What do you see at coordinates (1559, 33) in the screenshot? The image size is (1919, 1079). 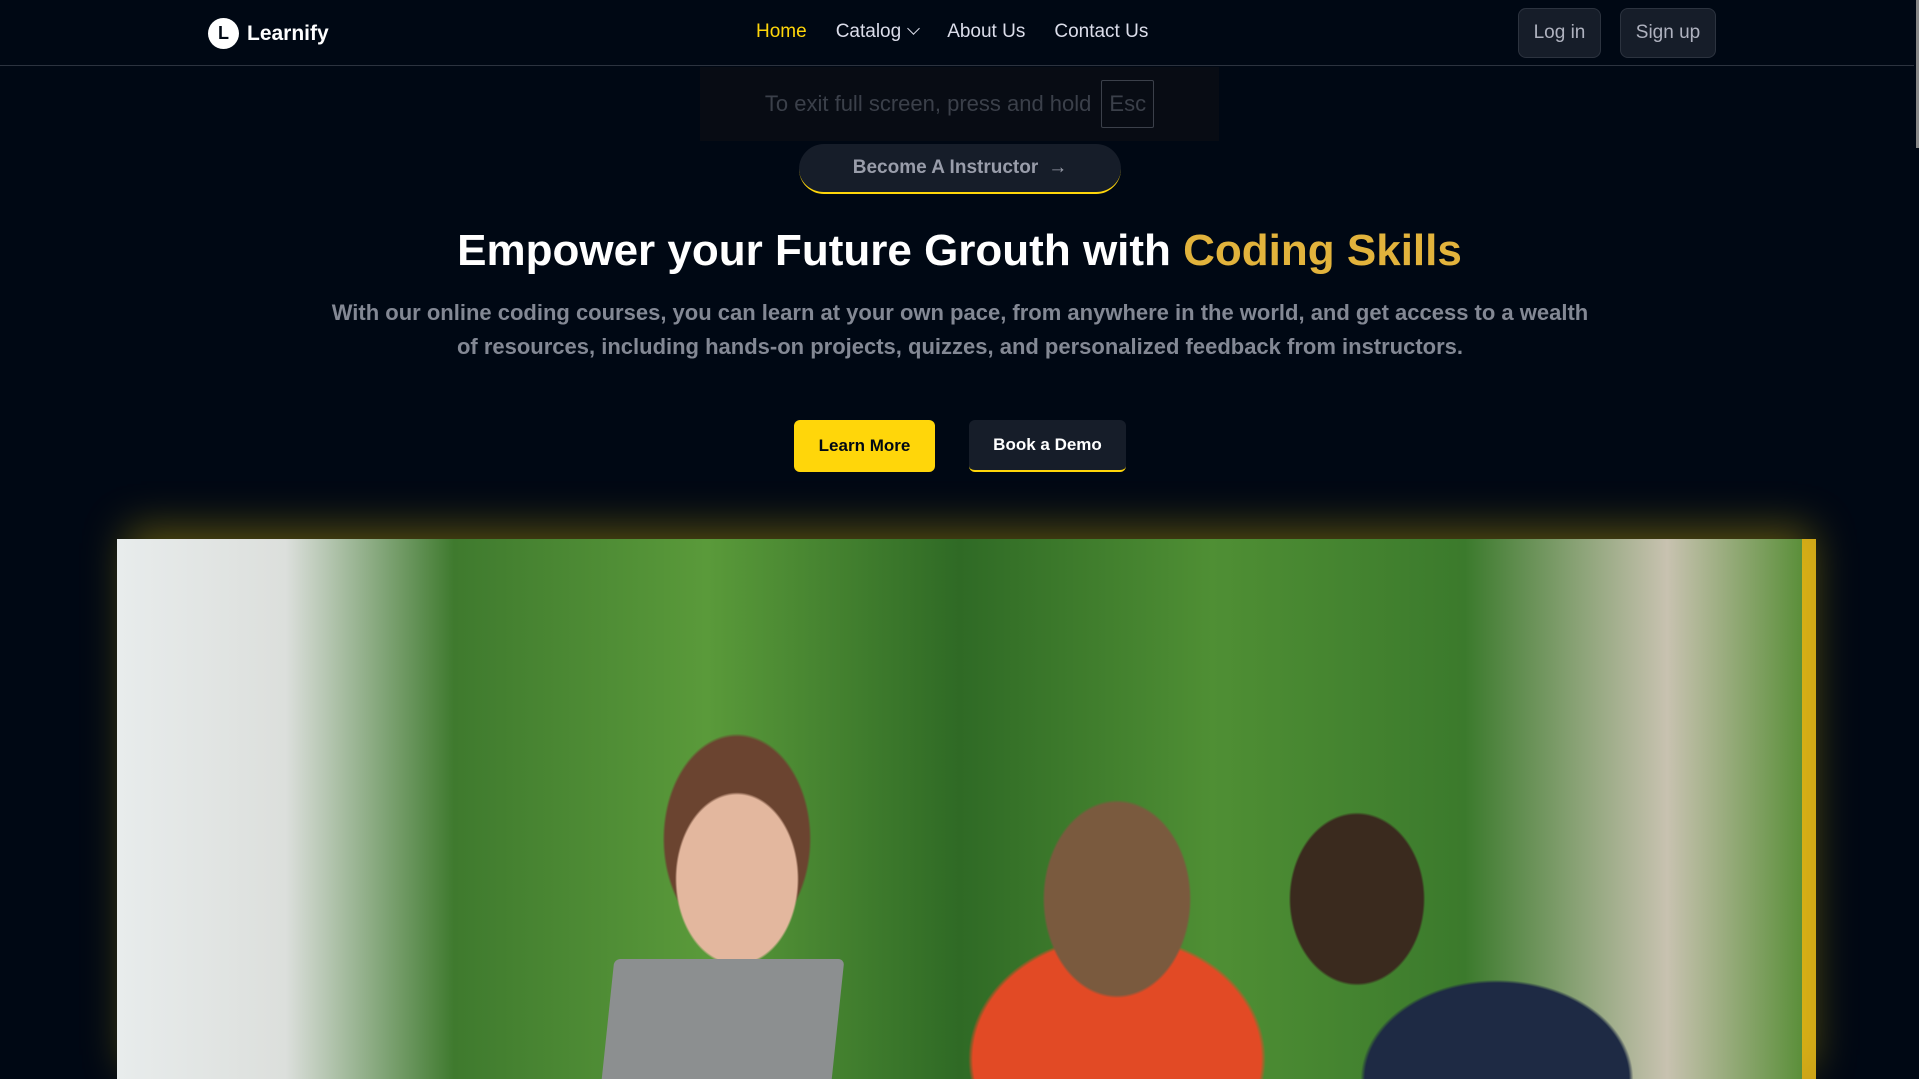 I see `login-button: Log in` at bounding box center [1559, 33].